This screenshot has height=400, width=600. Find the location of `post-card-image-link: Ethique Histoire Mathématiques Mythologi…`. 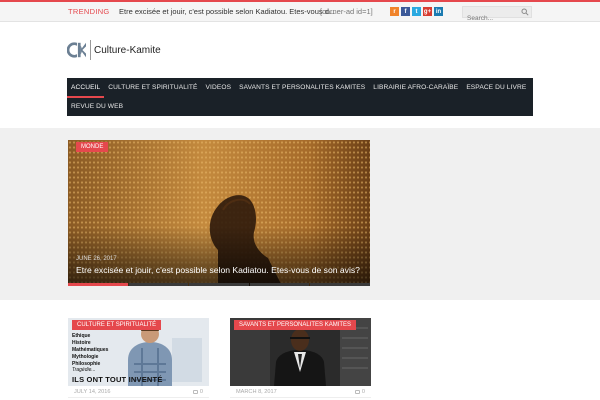

post-card-image-link: Ethique Histoire Mathématiques Mythologi… is located at coordinates (138, 352).